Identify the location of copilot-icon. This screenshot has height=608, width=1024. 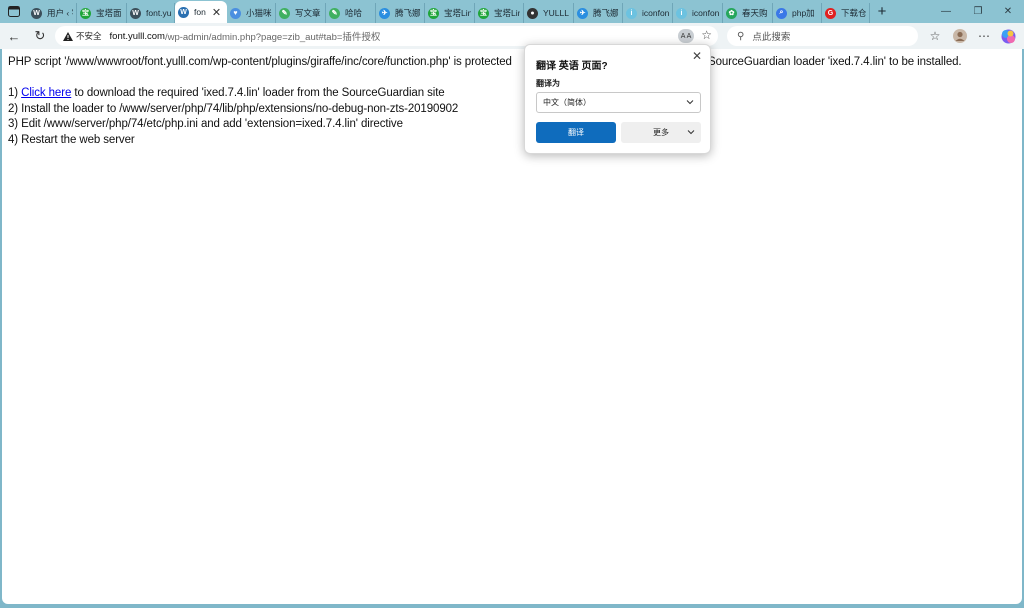
(1008, 36).